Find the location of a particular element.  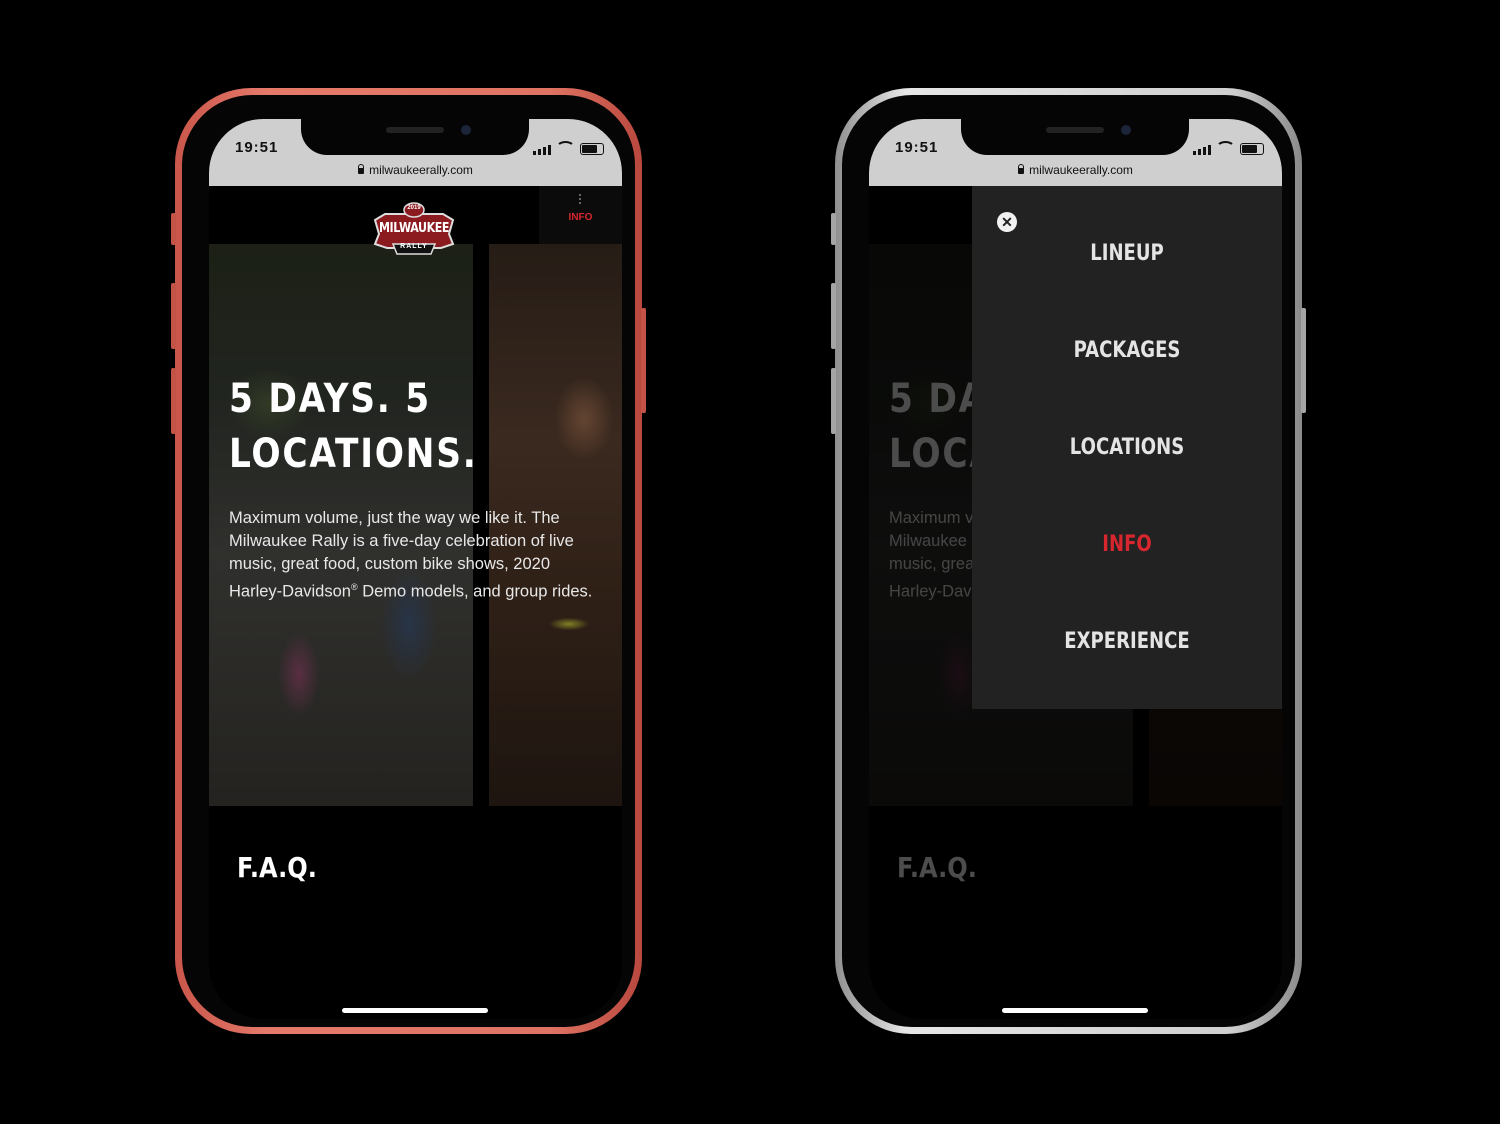

menu-toggle: INFO is located at coordinates (580, 215).